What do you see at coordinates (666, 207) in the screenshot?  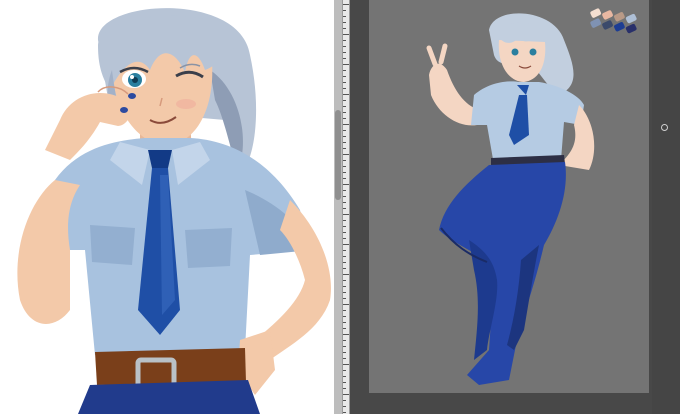 I see `right-side-panel` at bounding box center [666, 207].